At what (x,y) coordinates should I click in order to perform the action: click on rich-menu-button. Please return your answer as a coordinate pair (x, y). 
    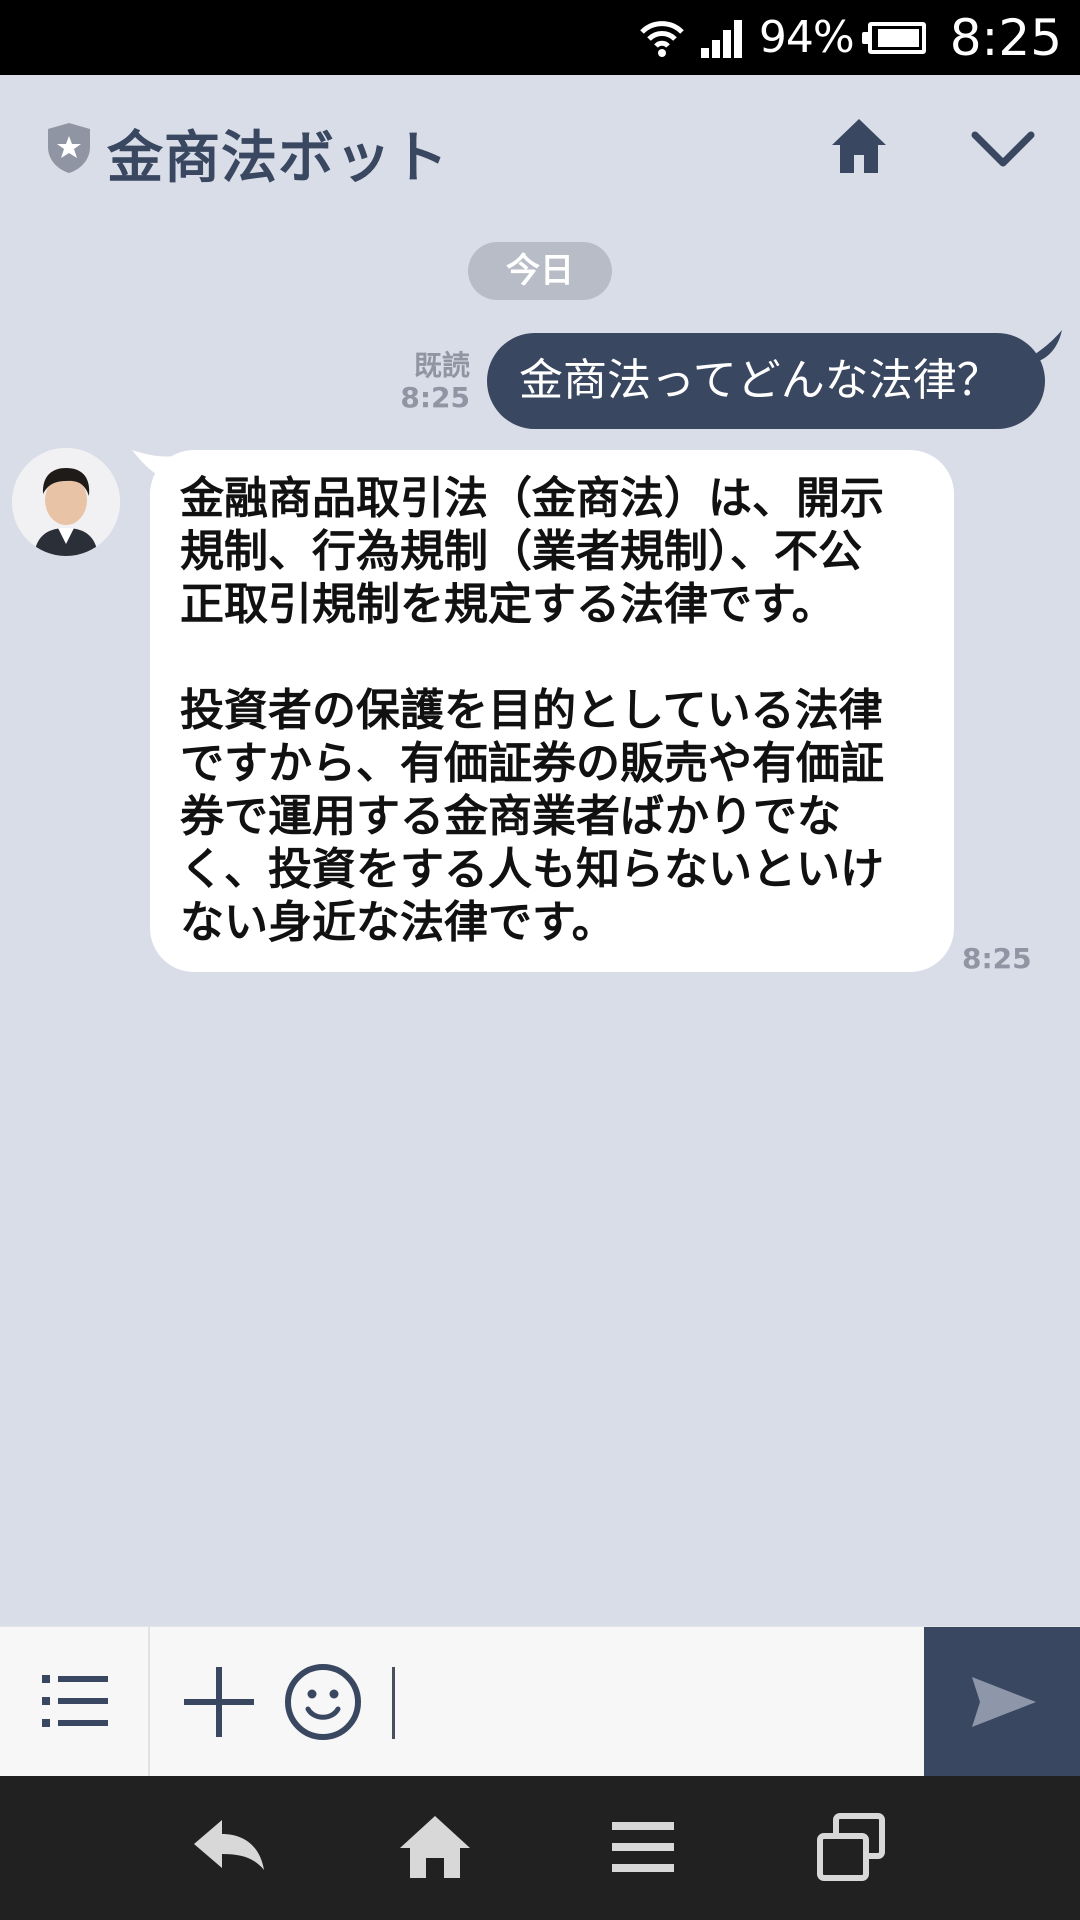
    Looking at the image, I should click on (75, 1702).